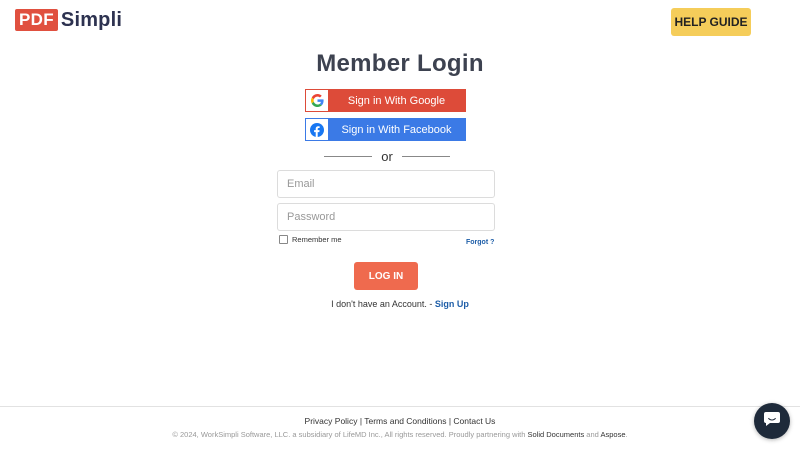  I want to click on logo-box: PDF, so click(36, 20).